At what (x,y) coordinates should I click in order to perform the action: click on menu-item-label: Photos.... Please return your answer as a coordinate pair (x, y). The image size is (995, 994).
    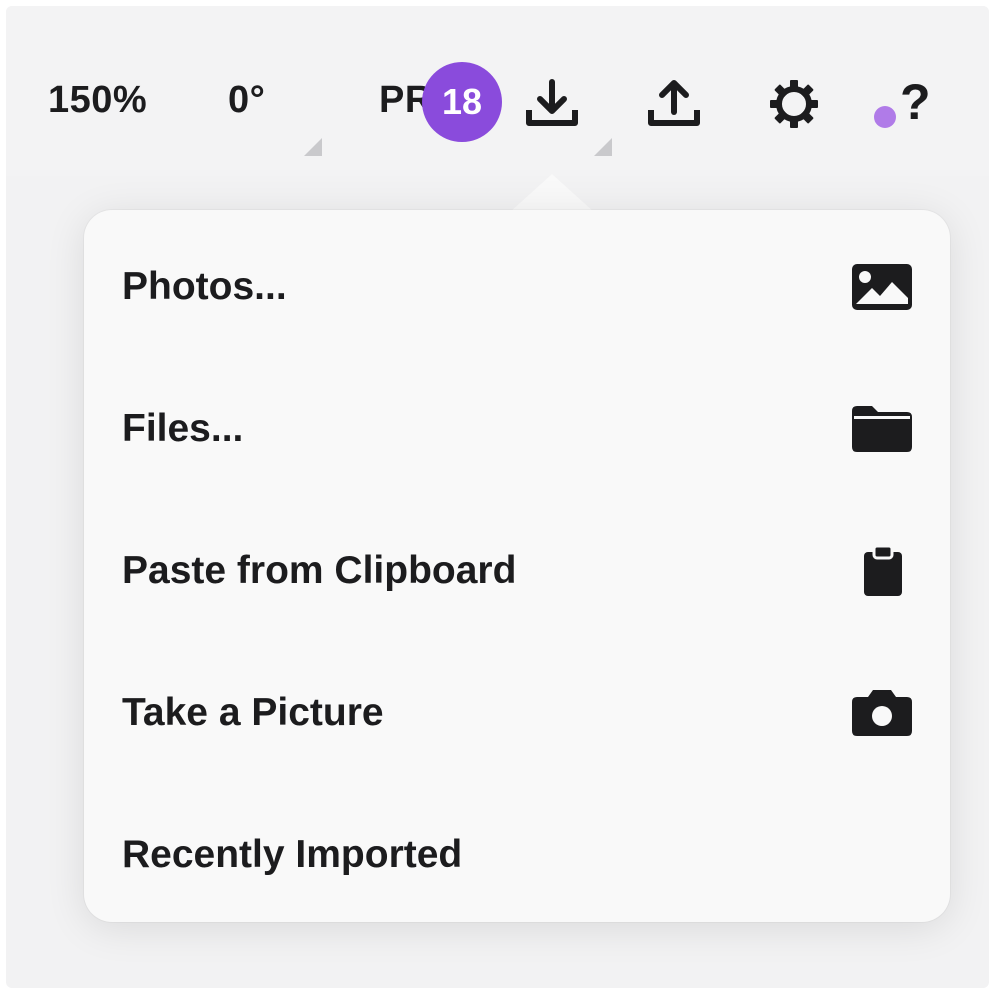
    Looking at the image, I should click on (204, 286).